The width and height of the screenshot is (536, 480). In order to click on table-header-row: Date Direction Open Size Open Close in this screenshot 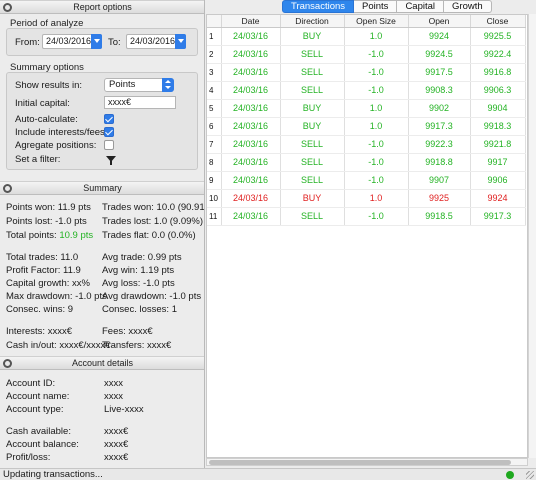, I will do `click(366, 21)`.